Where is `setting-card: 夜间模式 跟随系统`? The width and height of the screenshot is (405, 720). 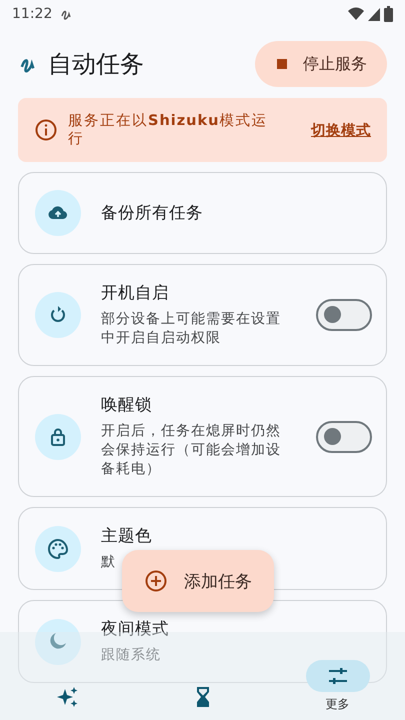
setting-card: 夜间模式 跟随系统 is located at coordinates (202, 641).